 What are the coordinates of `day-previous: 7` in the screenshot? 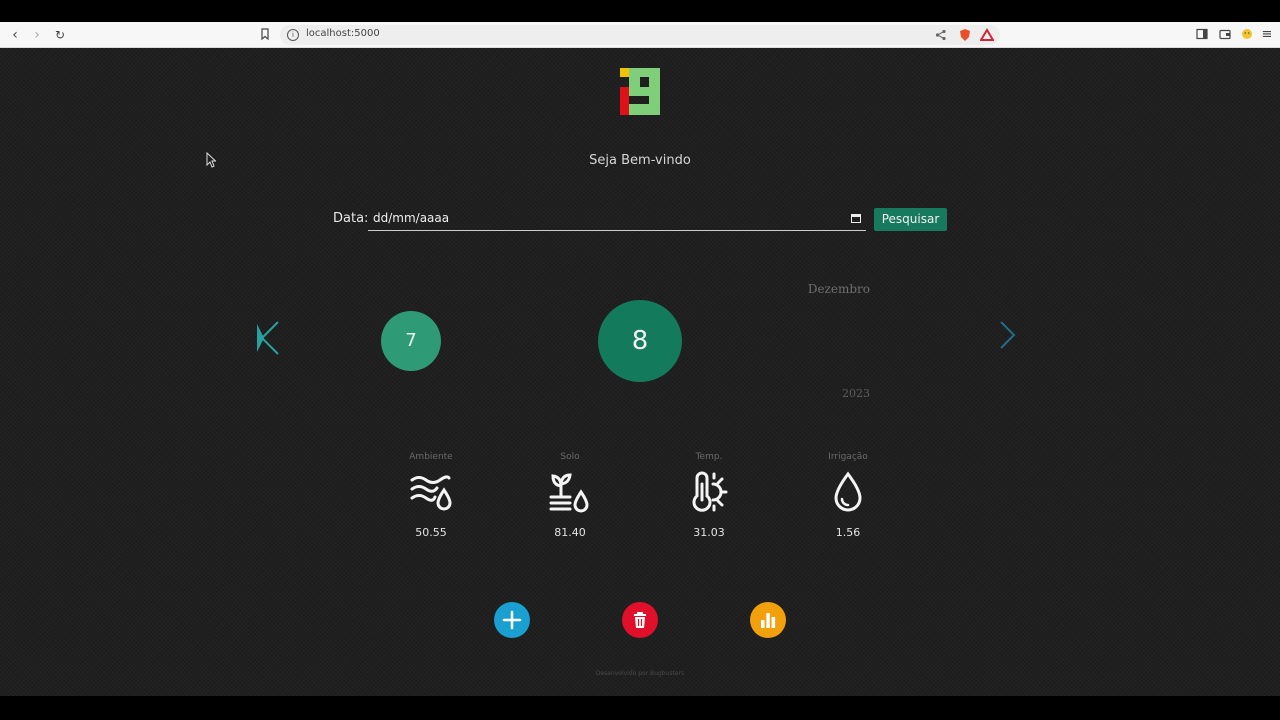 It's located at (411, 341).